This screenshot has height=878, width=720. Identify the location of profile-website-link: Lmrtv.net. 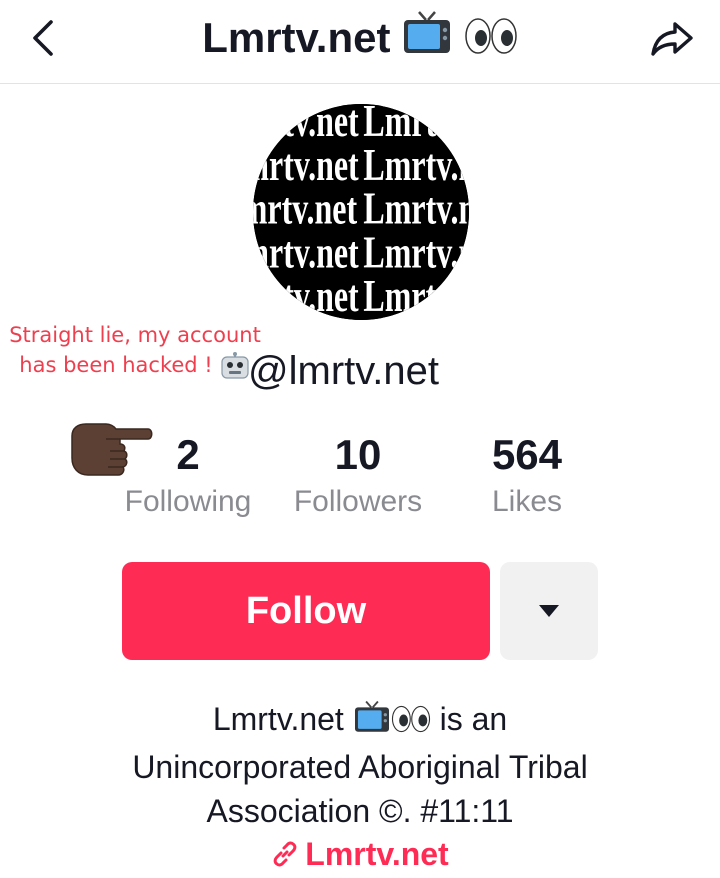
(360, 854).